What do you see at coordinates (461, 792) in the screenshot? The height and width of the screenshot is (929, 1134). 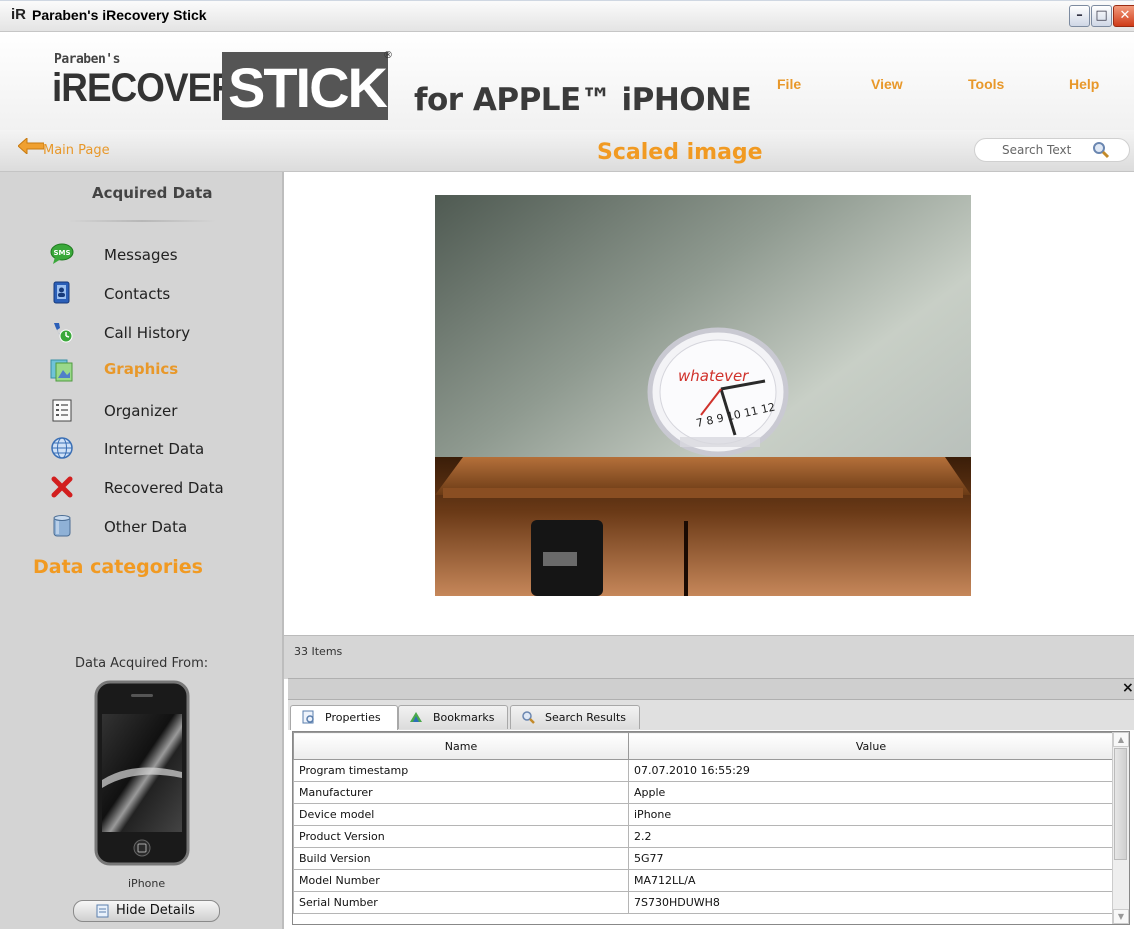 I see `property-name: Manufacturer` at bounding box center [461, 792].